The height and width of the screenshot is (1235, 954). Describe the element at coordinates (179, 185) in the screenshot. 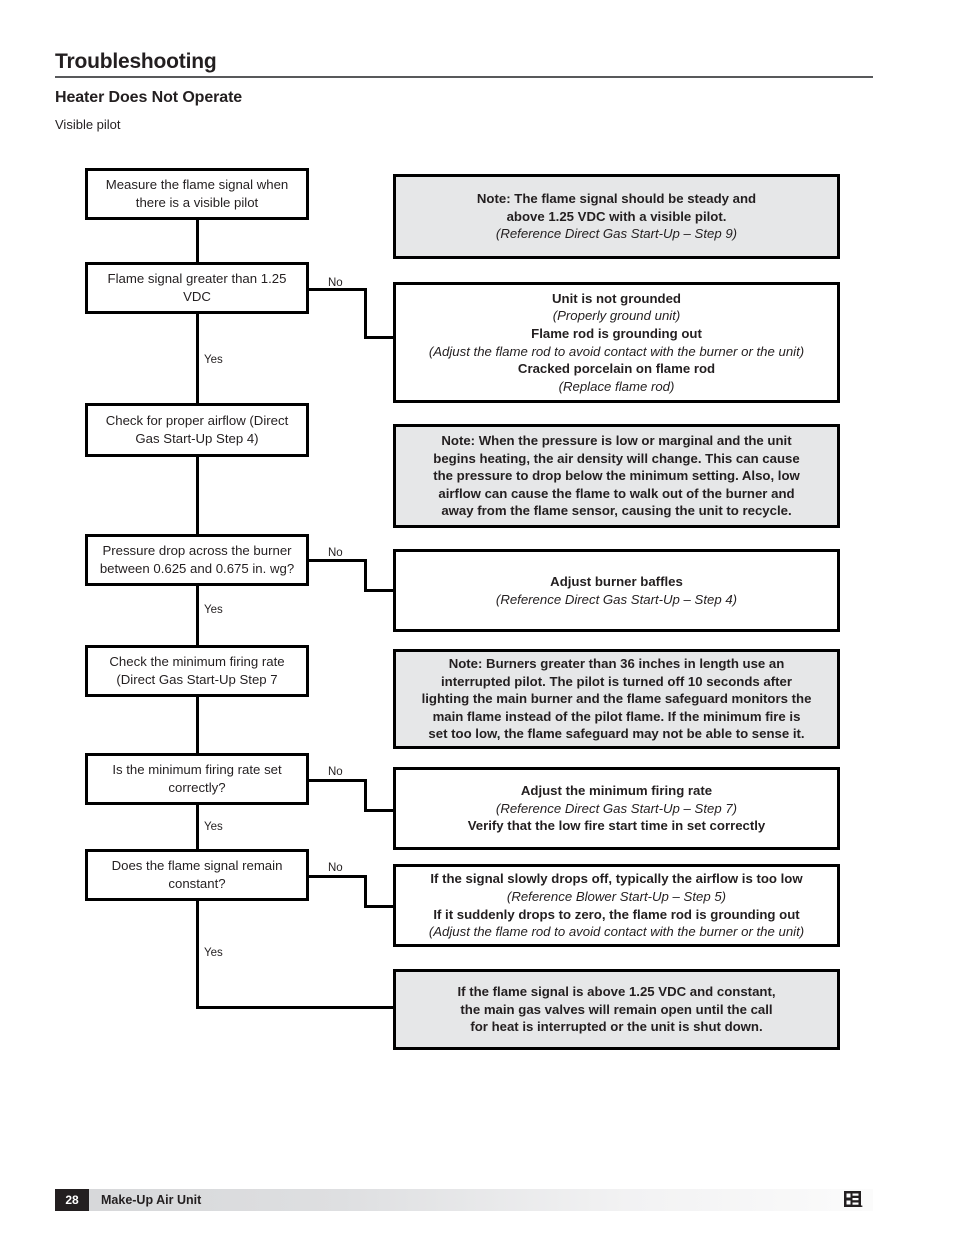

I see `node-line: Measure the flame signal` at that location.